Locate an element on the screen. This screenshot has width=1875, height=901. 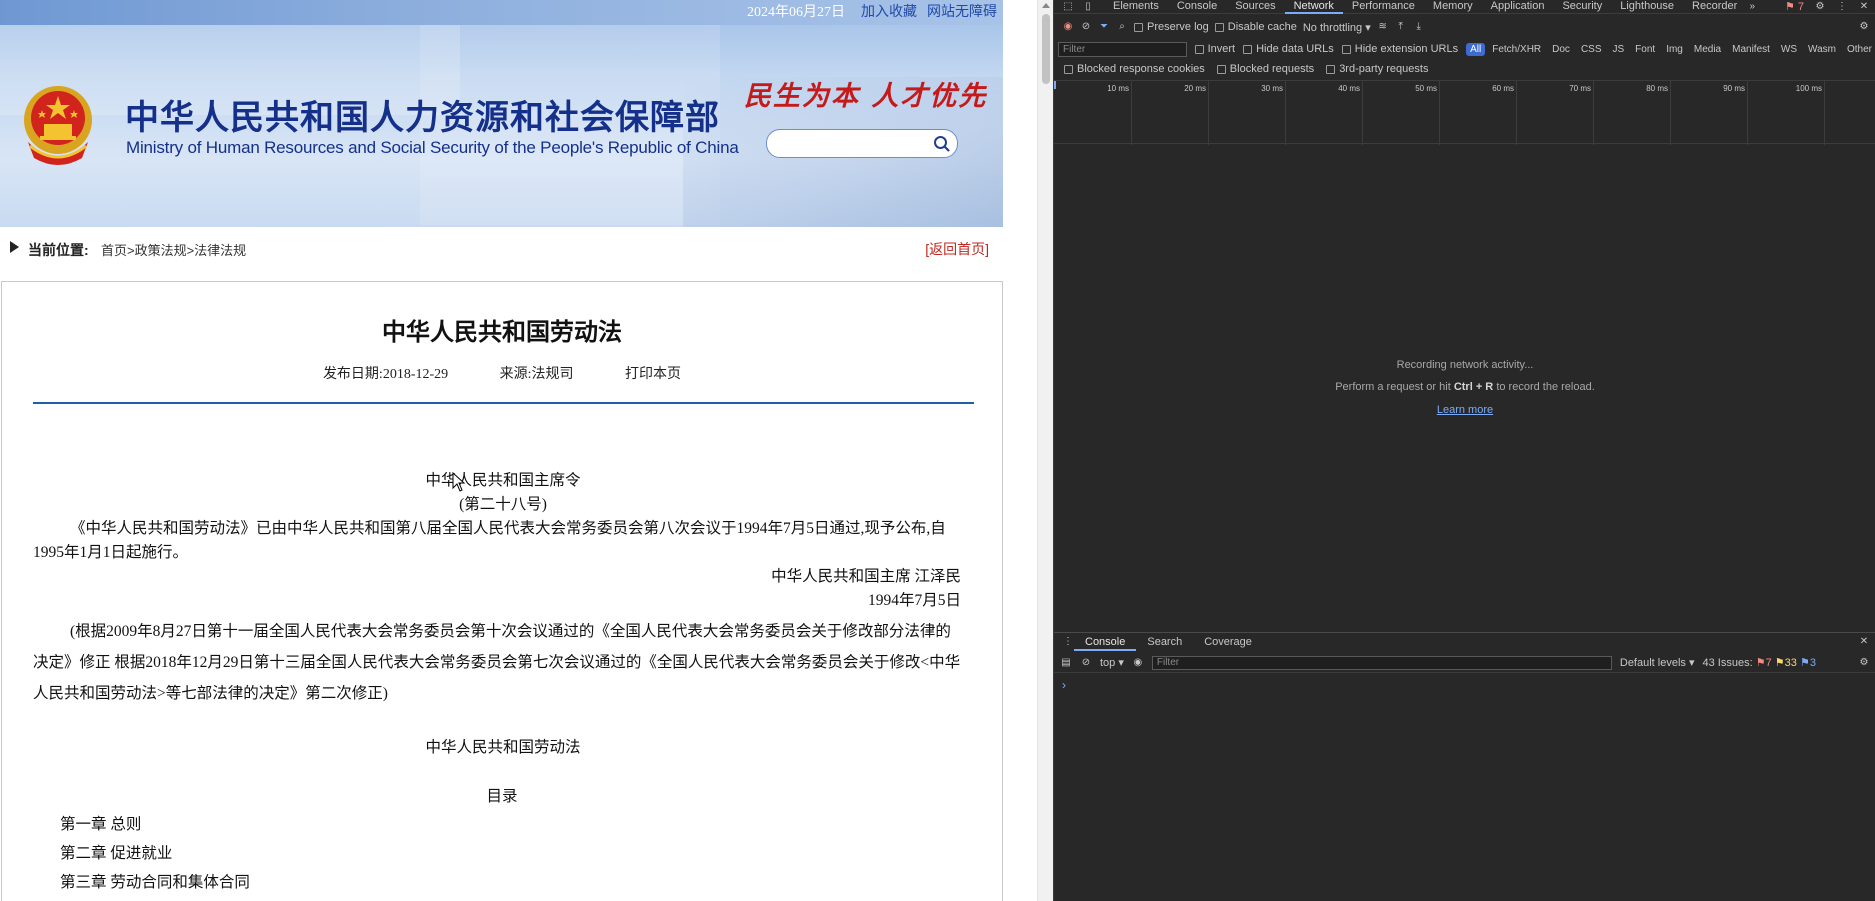
filter-type-manifest: Manifest is located at coordinates (1751, 49).